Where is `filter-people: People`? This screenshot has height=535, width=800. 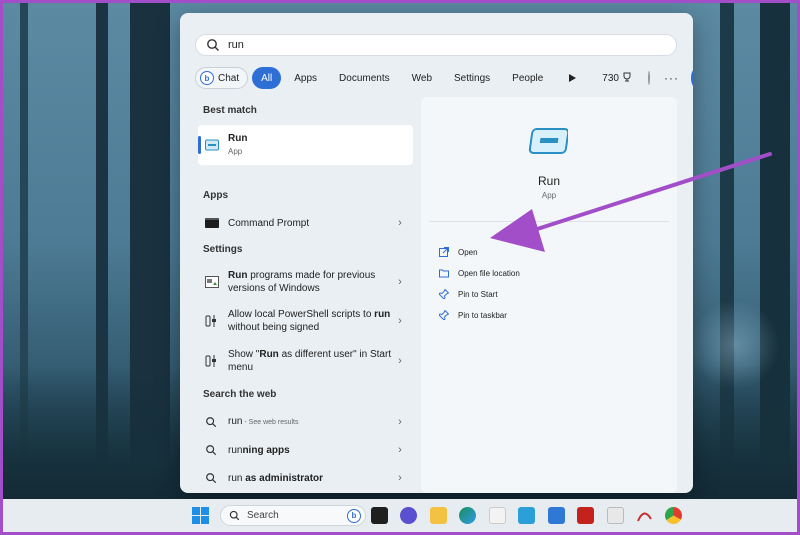
filter-people: People is located at coordinates (527, 78).